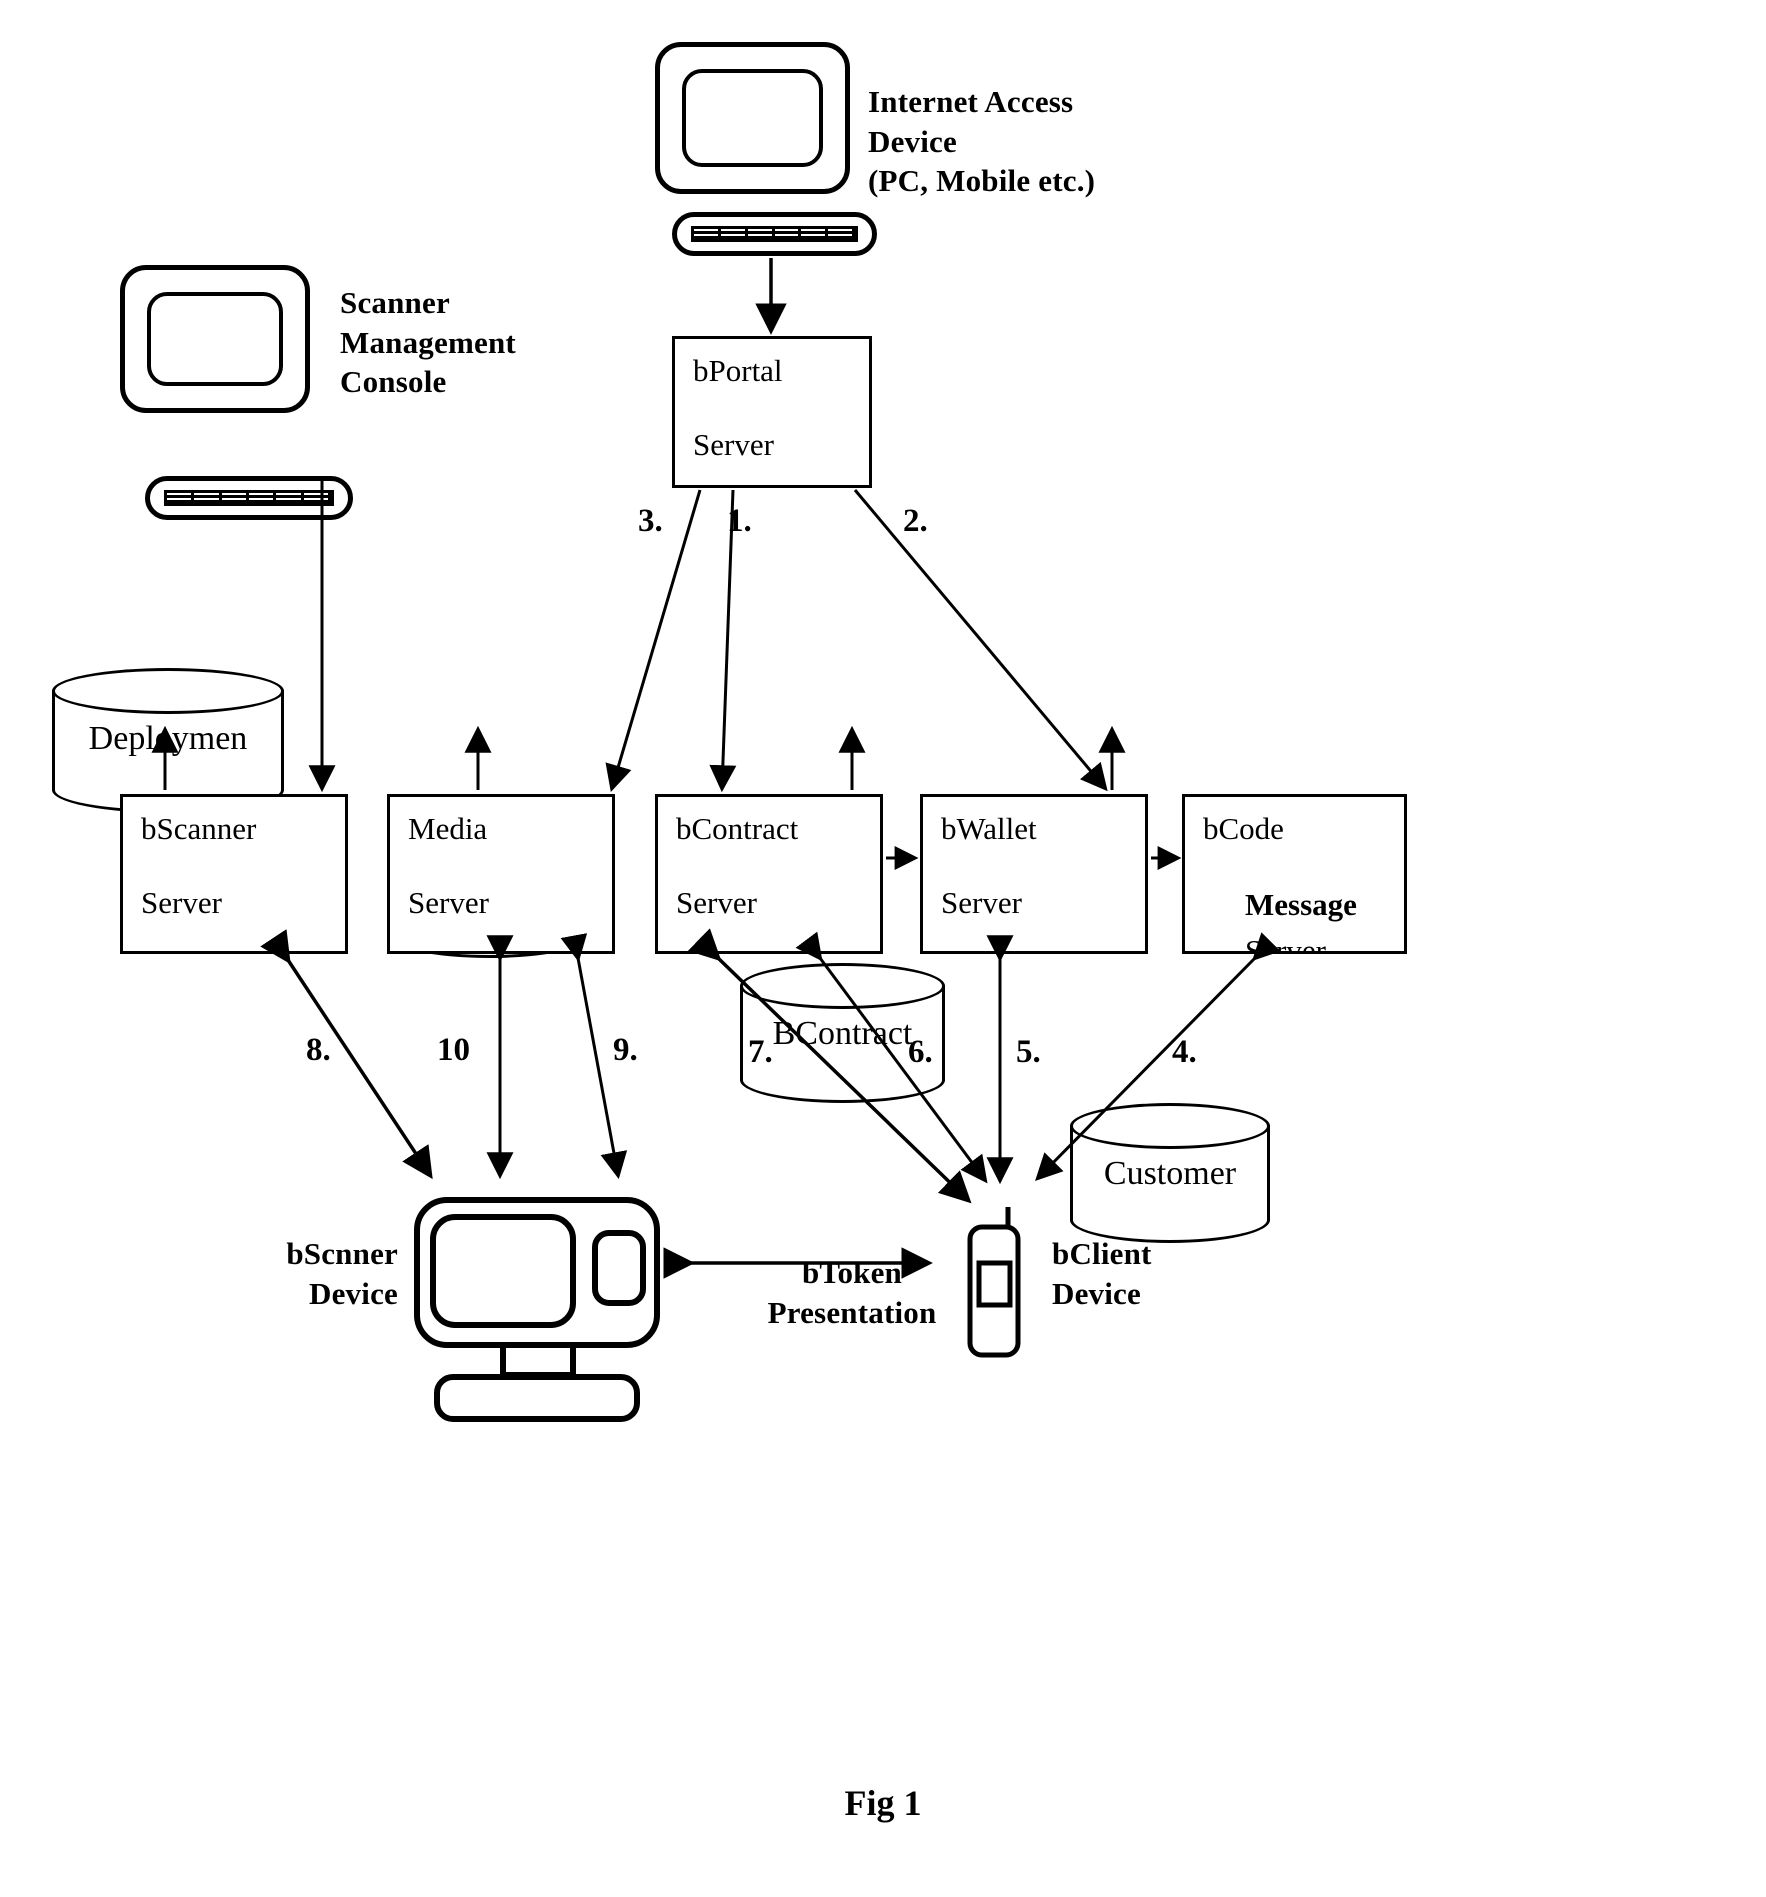 The image size is (1766, 1897). Describe the element at coordinates (181, 902) in the screenshot. I see `bscanner-server-line2: Server` at that location.